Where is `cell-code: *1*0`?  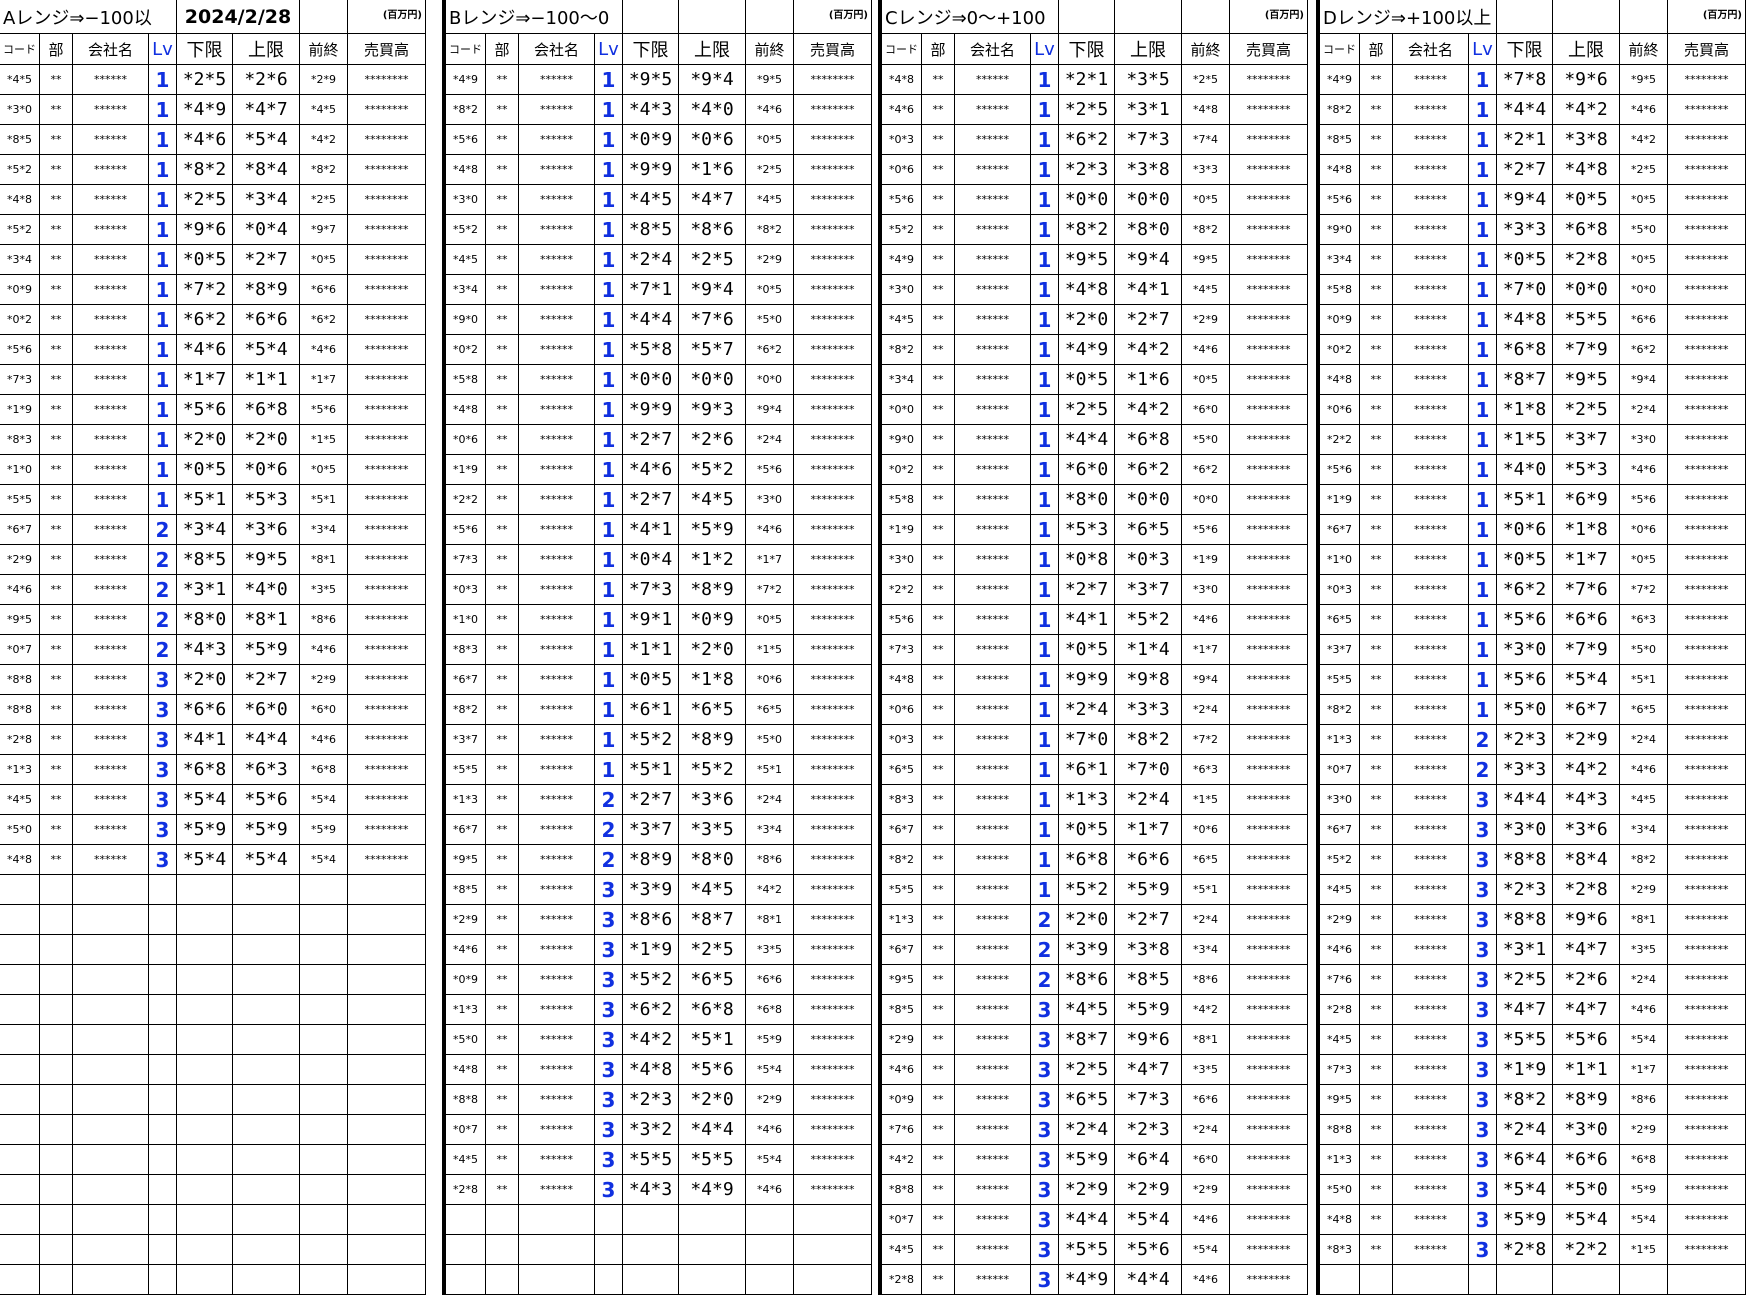 cell-code: *1*0 is located at coordinates (1340, 560).